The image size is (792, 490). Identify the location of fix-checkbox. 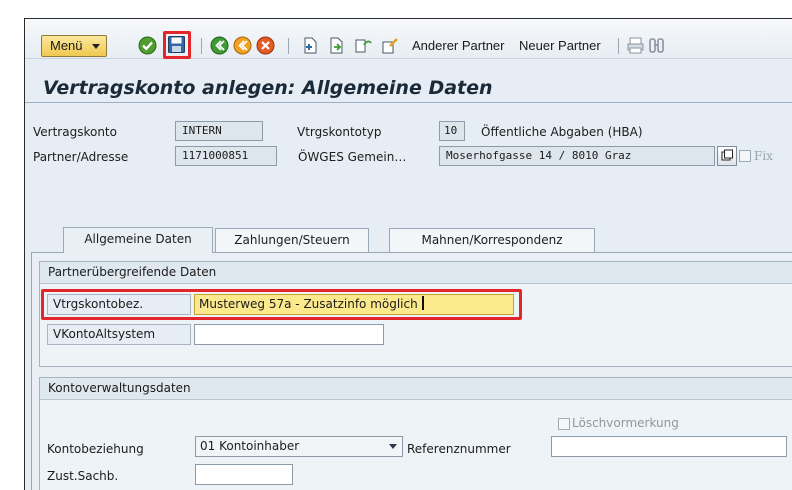
(745, 156).